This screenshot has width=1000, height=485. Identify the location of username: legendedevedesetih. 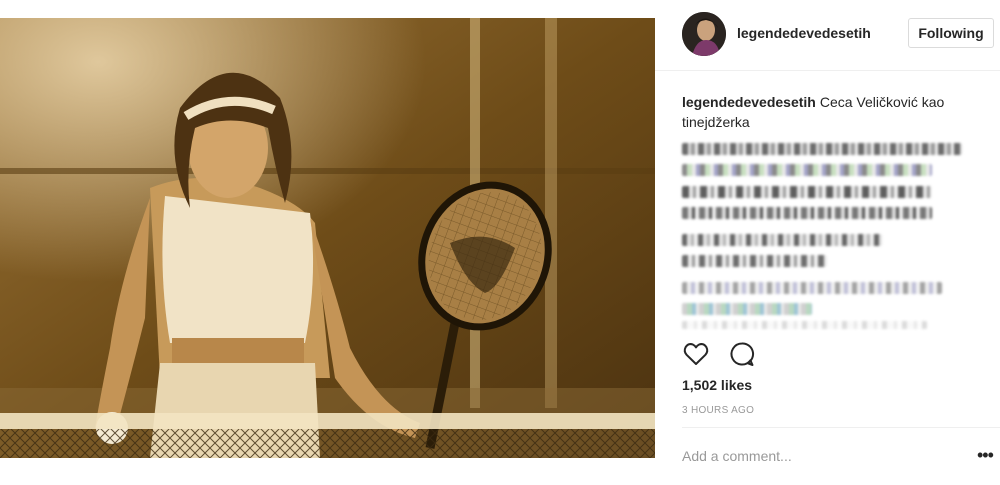
(804, 33).